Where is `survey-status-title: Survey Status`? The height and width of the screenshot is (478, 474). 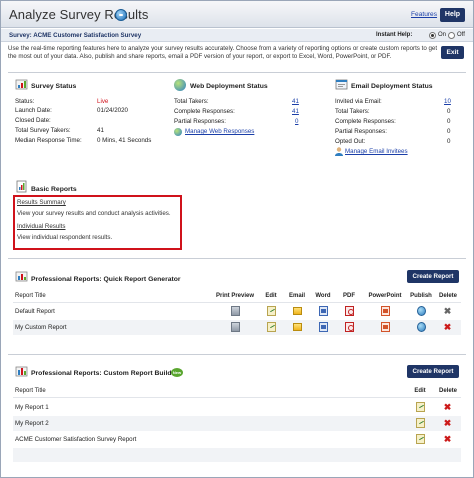 survey-status-title: Survey Status is located at coordinates (54, 86).